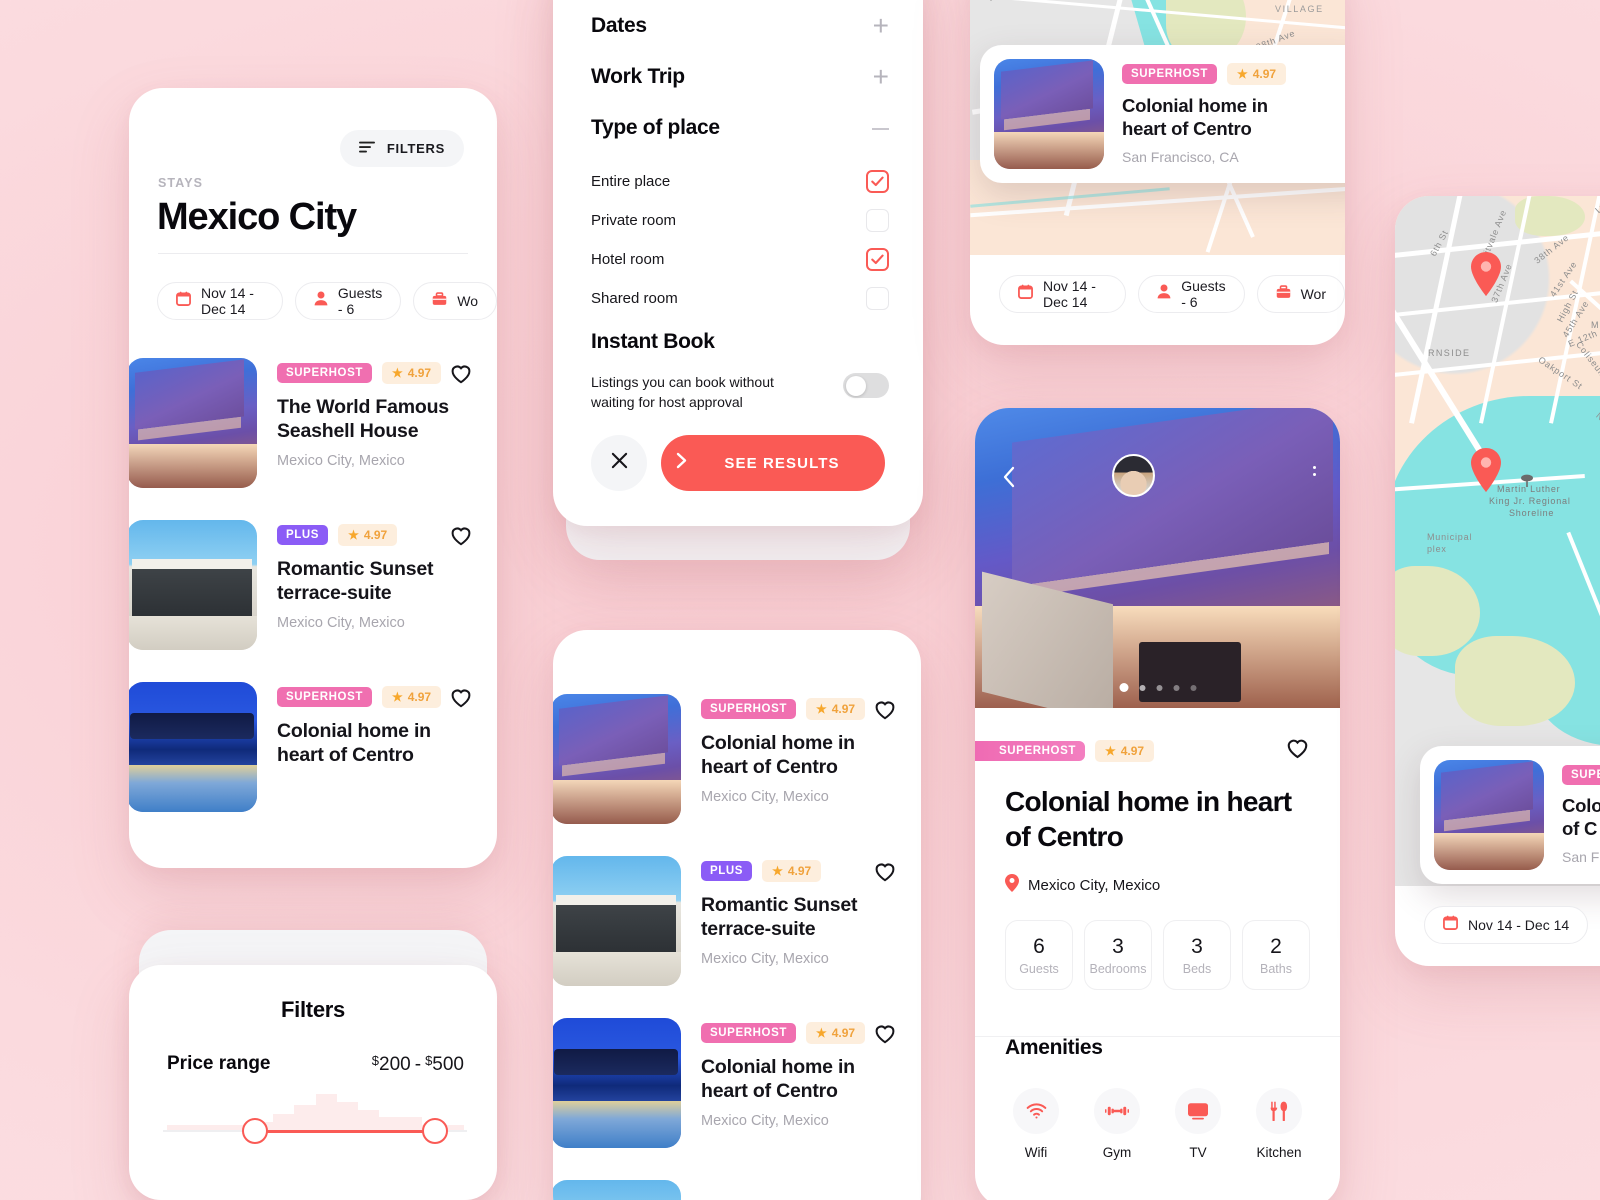  What do you see at coordinates (1313, 294) in the screenshot?
I see `chip-work-trip-label: Wor` at bounding box center [1313, 294].